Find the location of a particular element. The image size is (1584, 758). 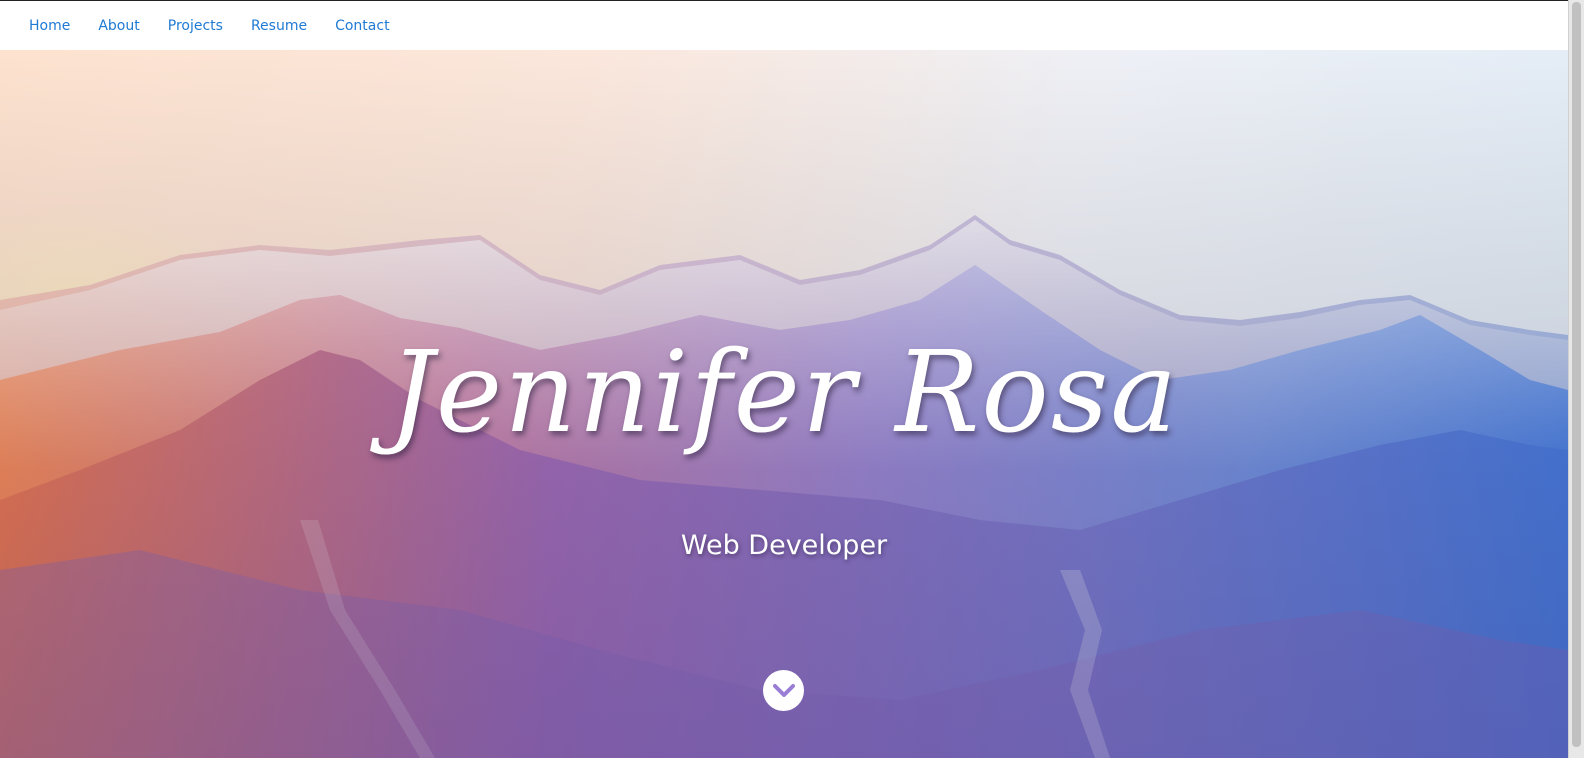

nav-link-projects: Projects is located at coordinates (195, 26).